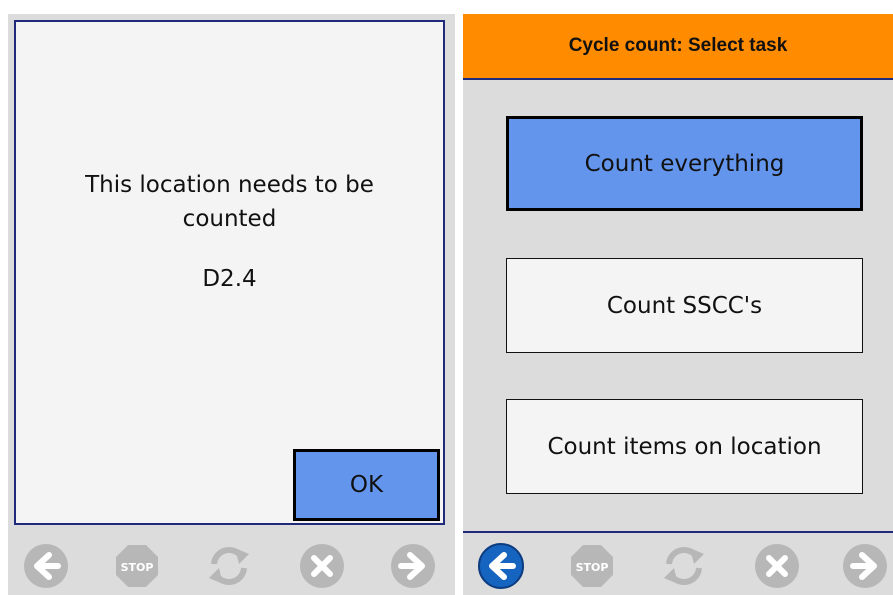 The width and height of the screenshot is (893, 595). What do you see at coordinates (229, 202) in the screenshot?
I see `prompt-message: This location needs to be counted` at bounding box center [229, 202].